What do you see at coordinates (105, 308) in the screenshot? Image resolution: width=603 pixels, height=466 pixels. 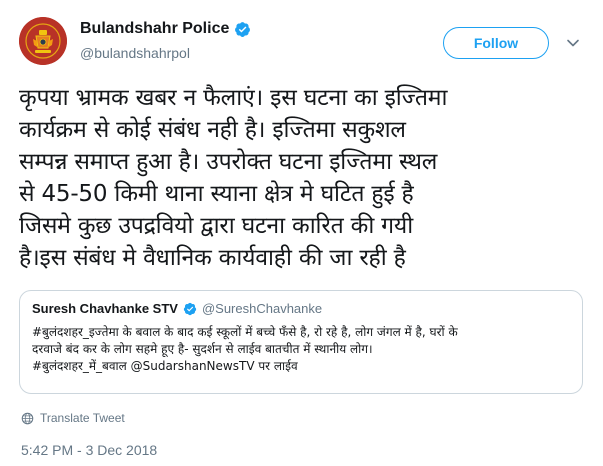 I see `quoted-display-name: Suresh Chavhanke STV` at bounding box center [105, 308].